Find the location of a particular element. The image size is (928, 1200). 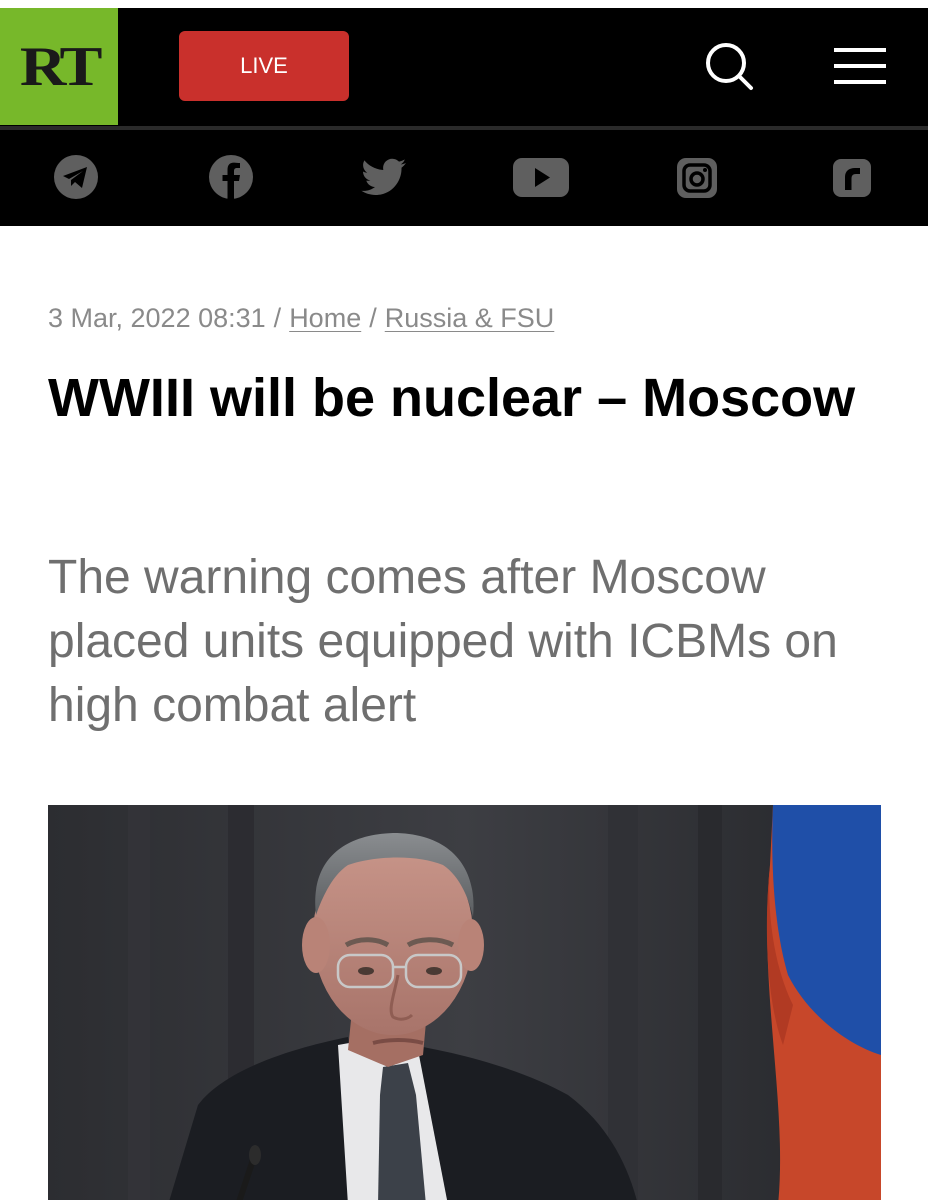

article-date: 3 Mar, 2022 08:31 is located at coordinates (157, 318).